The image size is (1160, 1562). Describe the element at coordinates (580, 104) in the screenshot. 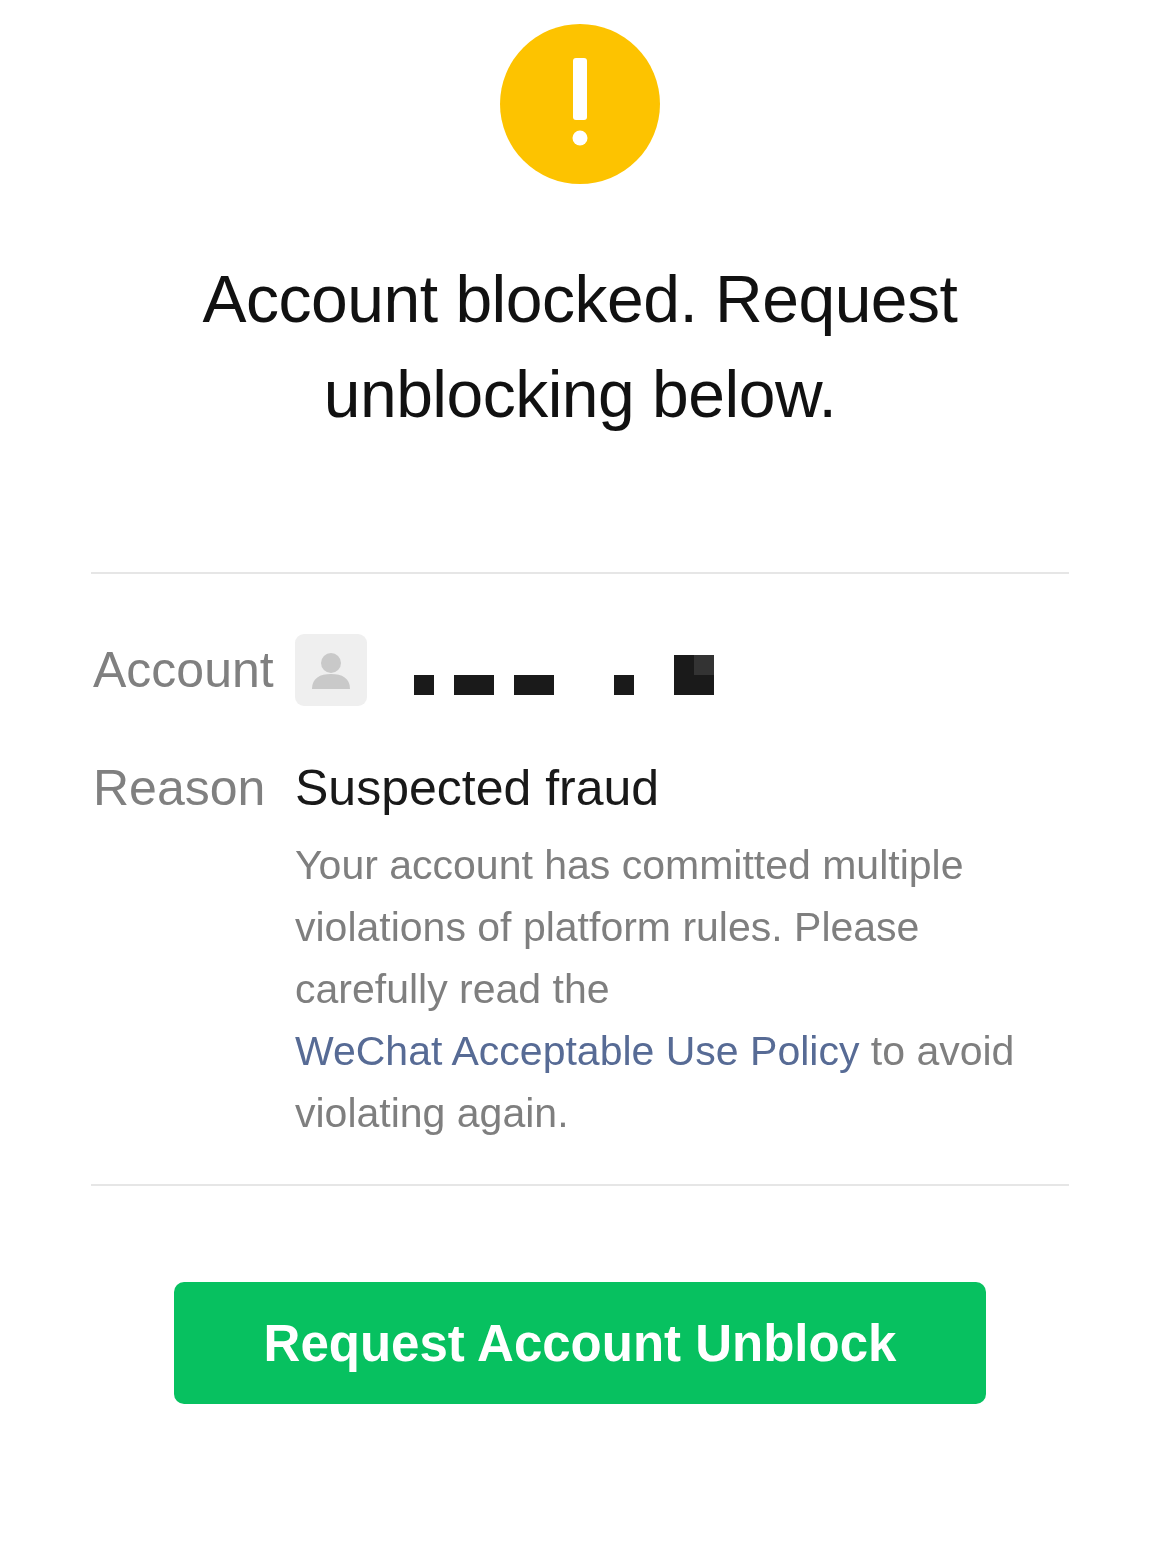

I see `warning-icon` at that location.